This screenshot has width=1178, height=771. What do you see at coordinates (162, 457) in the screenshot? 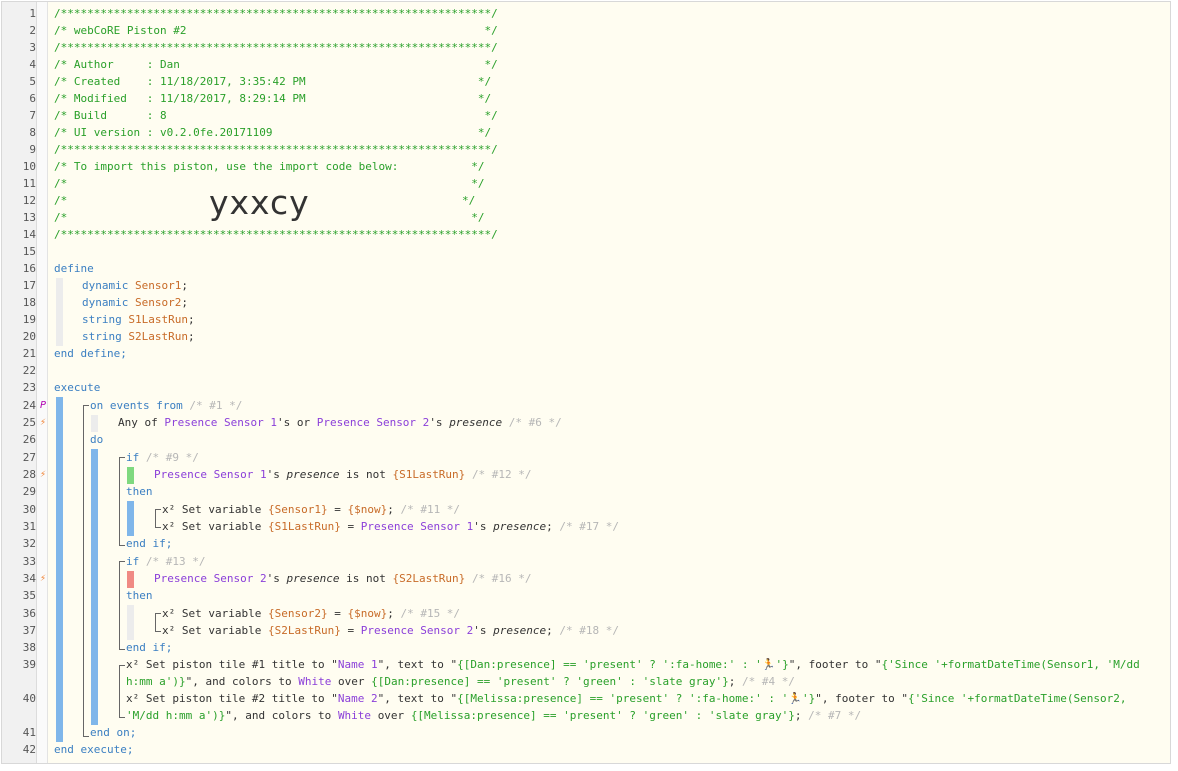
I see `if-9-line: if /* #9 */` at bounding box center [162, 457].